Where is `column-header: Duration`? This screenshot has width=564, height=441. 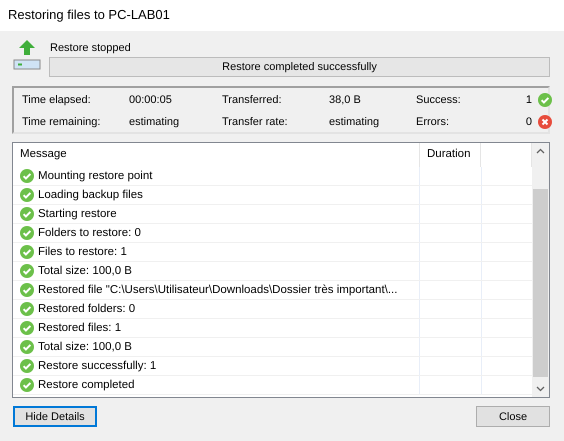 column-header: Duration is located at coordinates (448, 154).